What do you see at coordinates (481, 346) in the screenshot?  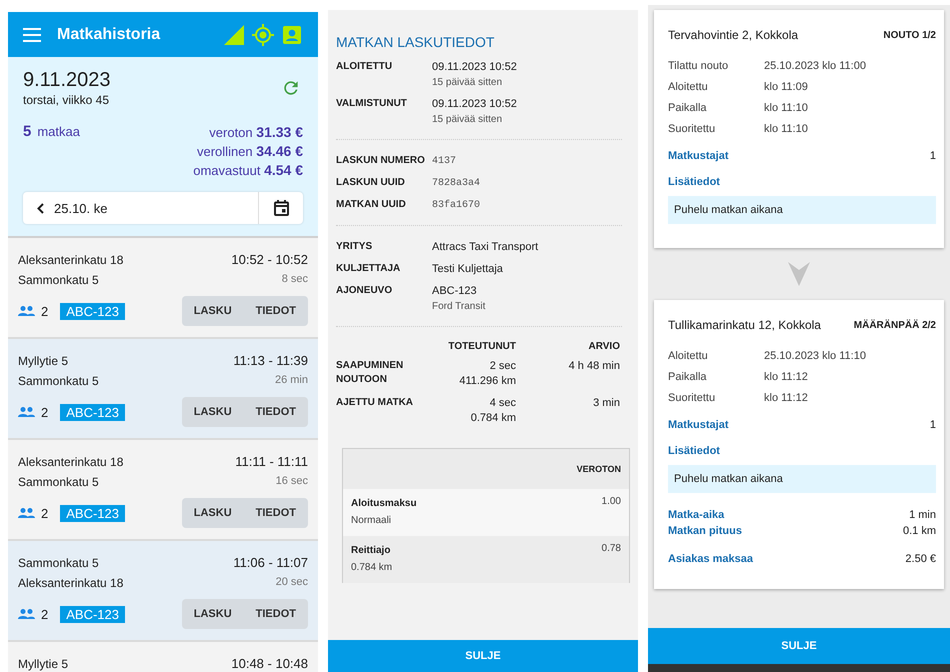 I see `column-header: TOTEUTUNUT` at bounding box center [481, 346].